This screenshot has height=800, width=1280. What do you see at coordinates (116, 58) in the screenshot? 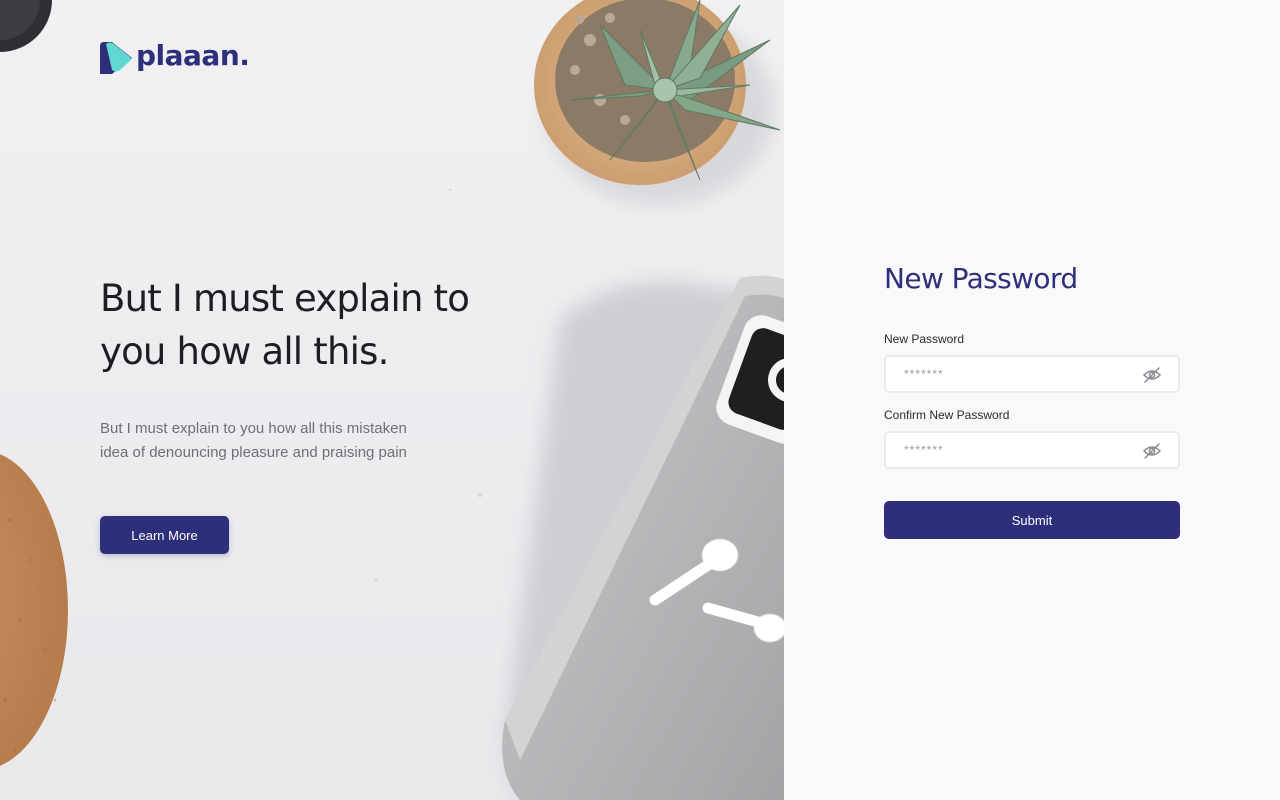
I see `logo-mark-icon` at bounding box center [116, 58].